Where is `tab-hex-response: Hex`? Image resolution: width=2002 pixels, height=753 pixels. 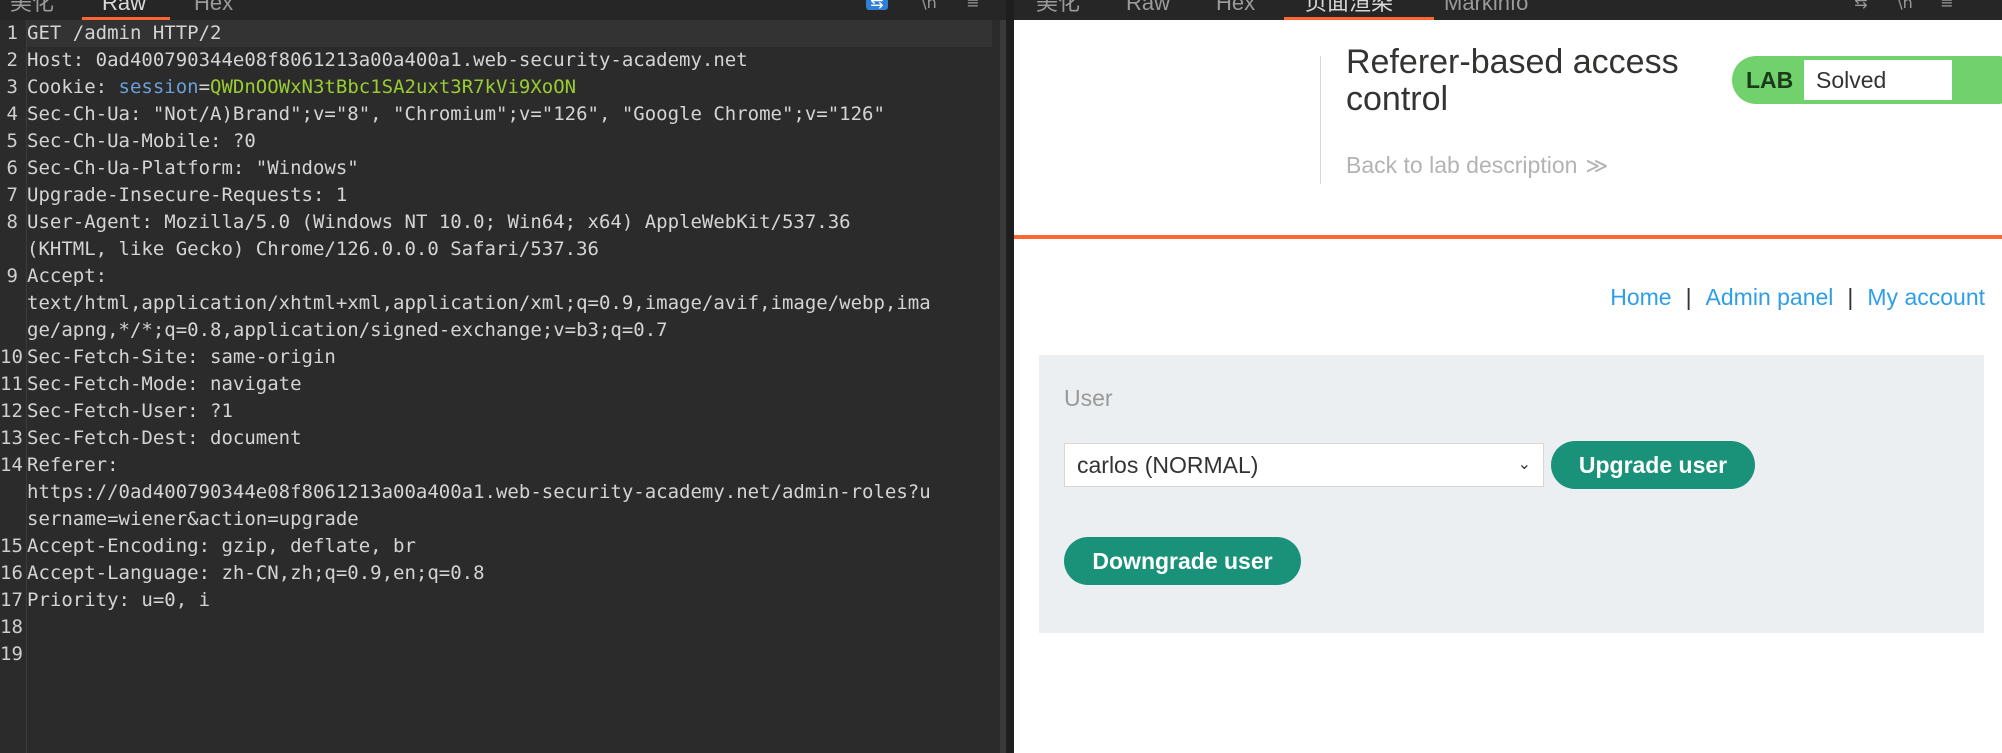 tab-hex-response: Hex is located at coordinates (1235, 10).